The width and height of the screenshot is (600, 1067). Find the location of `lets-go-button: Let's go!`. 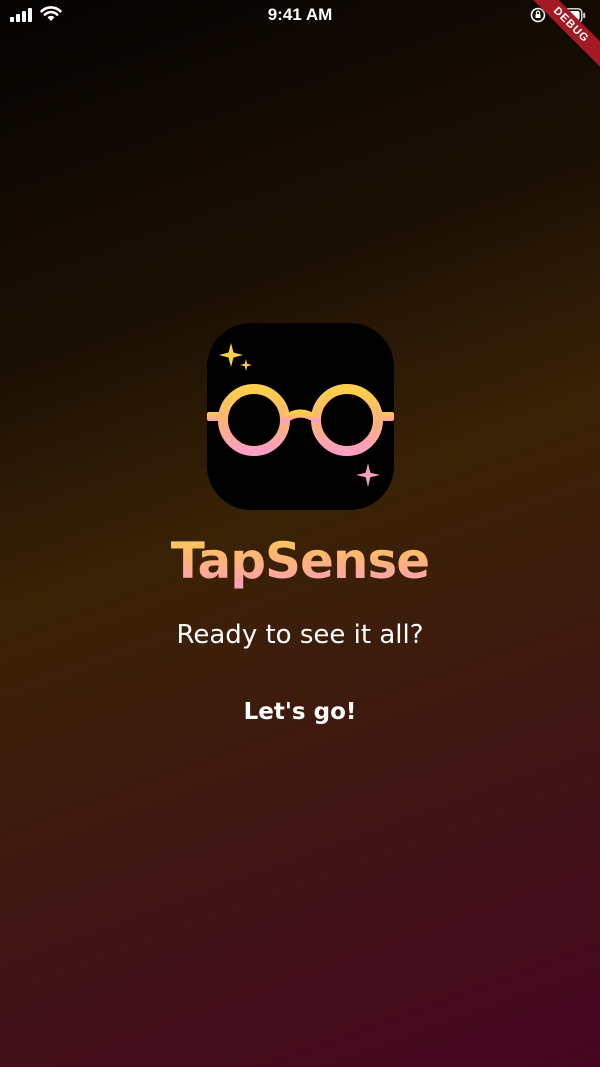

lets-go-button: Let's go! is located at coordinates (300, 712).